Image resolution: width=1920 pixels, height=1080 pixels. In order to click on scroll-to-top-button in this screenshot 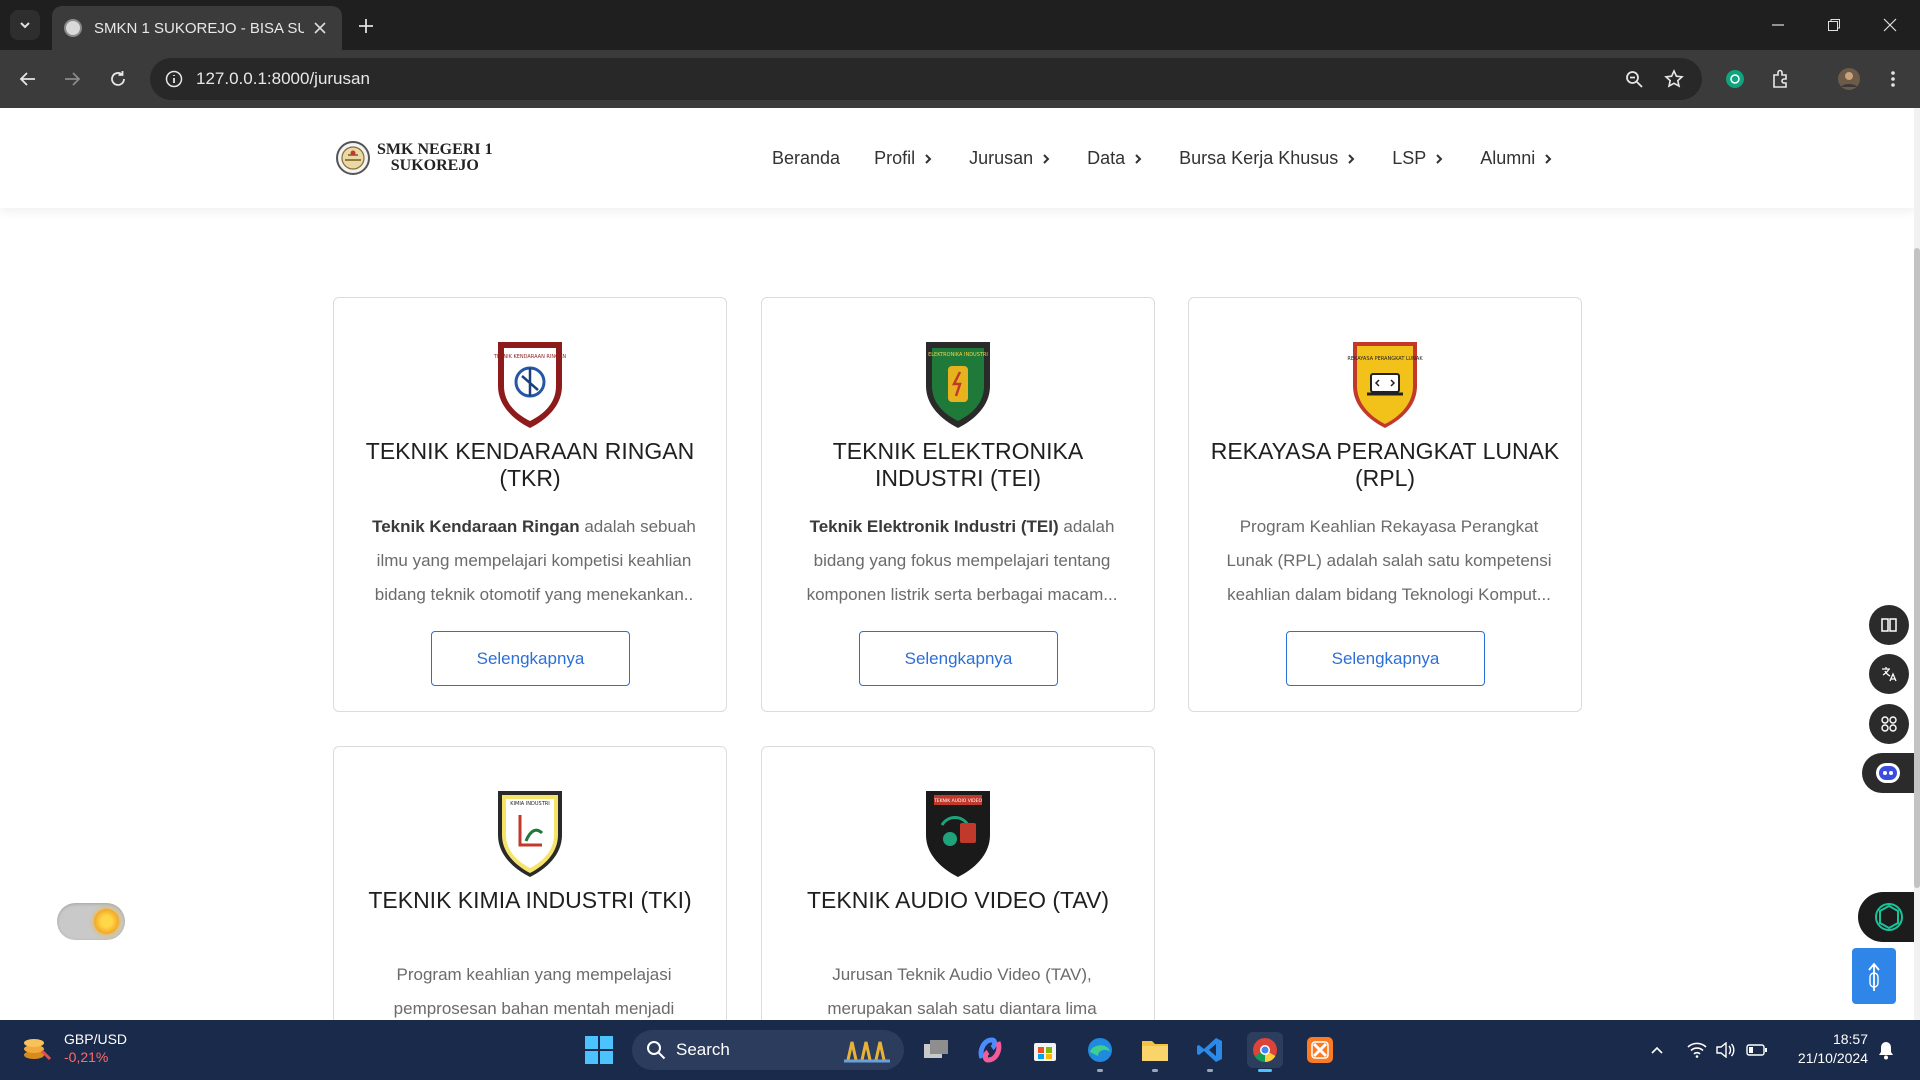, I will do `click(1874, 976)`.